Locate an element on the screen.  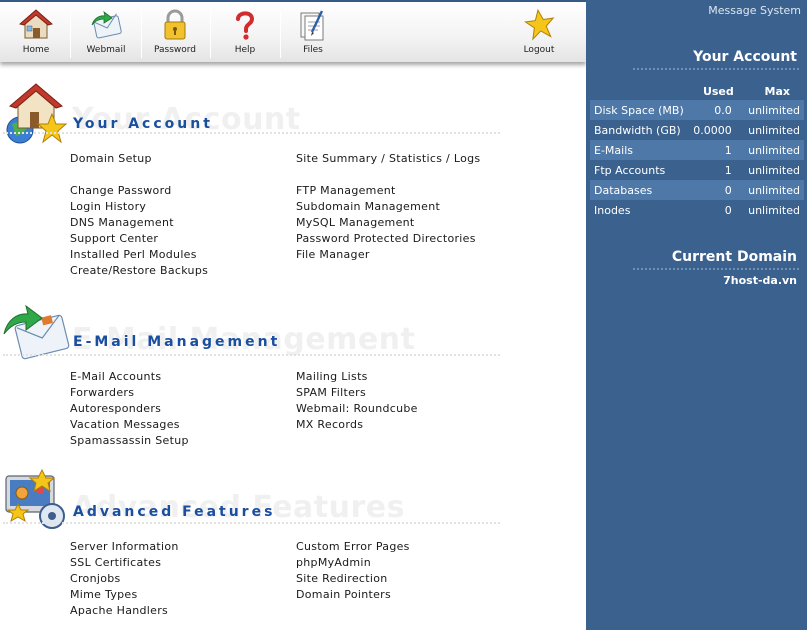
home-label: Home is located at coordinates (36, 50).